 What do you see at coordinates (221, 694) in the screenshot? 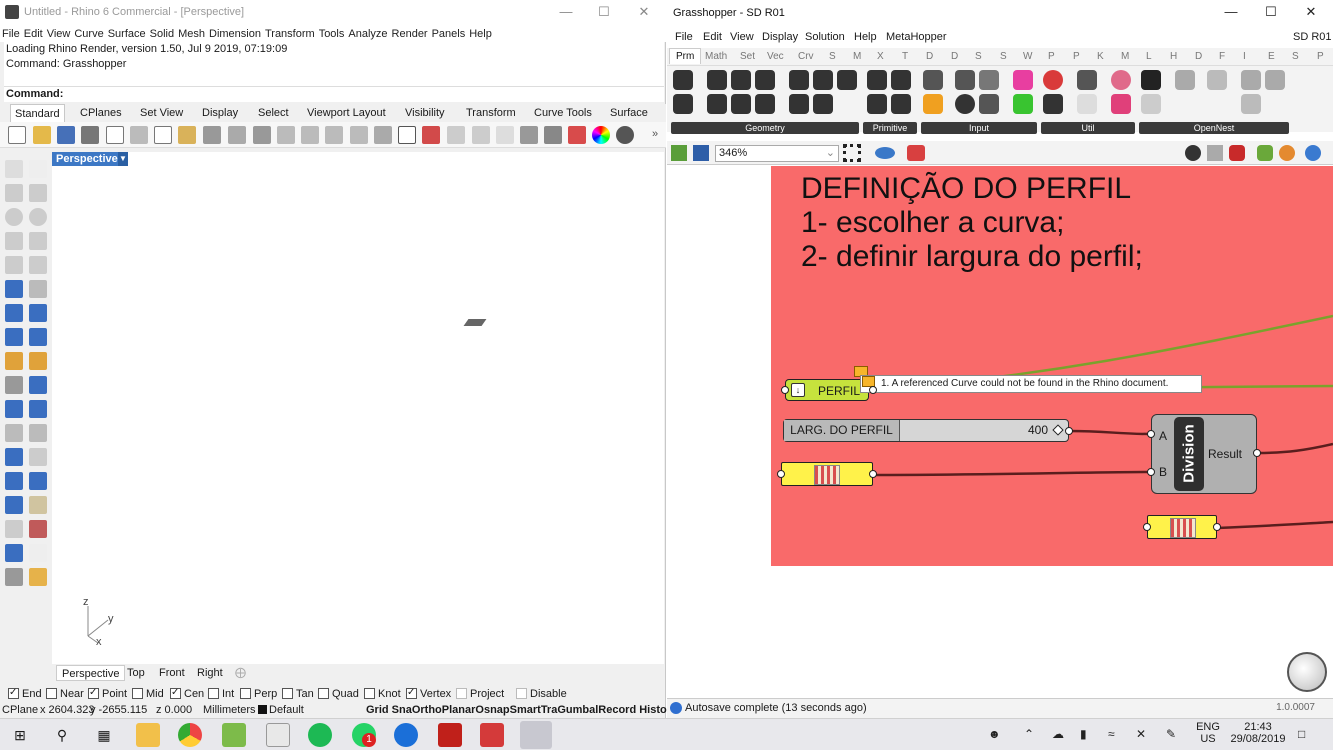
I see `osnap-int: Int` at bounding box center [221, 694].